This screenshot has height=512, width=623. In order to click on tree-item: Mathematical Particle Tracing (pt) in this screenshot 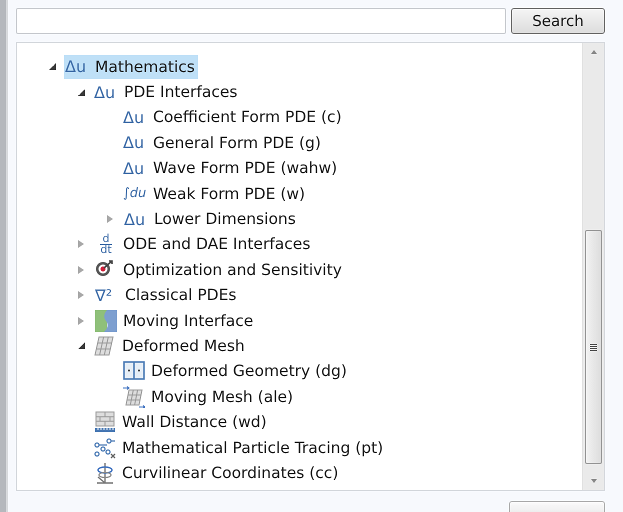, I will do `click(239, 448)`.